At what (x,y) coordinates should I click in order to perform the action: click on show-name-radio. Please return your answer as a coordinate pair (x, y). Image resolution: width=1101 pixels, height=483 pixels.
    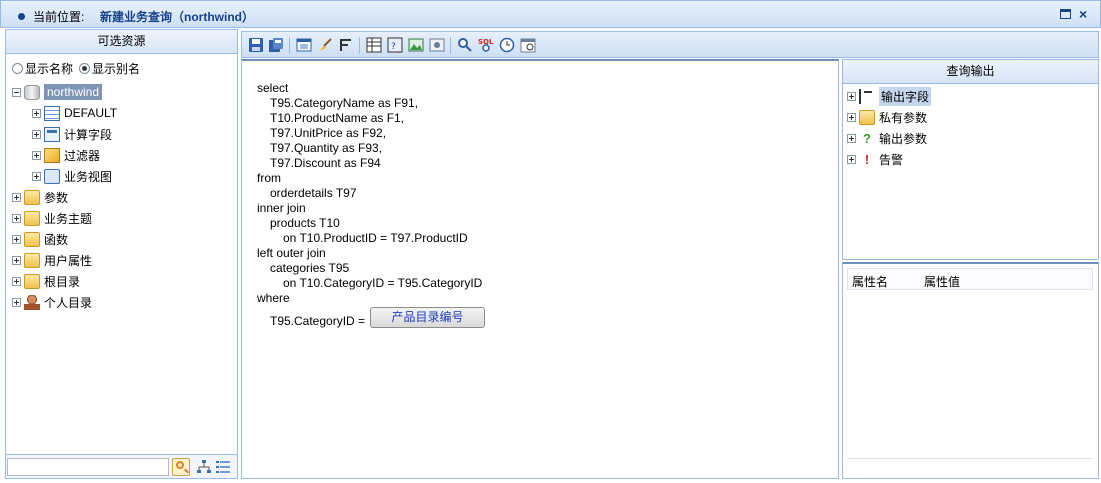
    Looking at the image, I should click on (17, 68).